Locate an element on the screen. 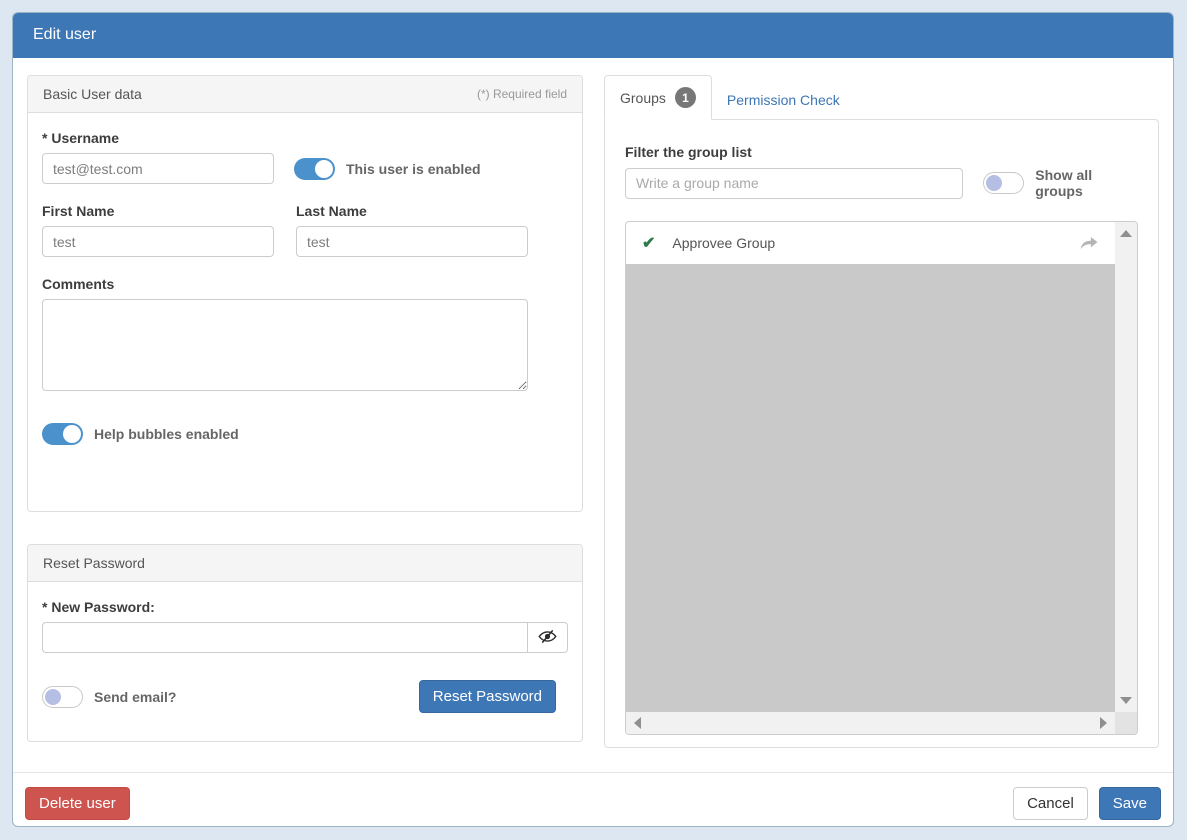 The image size is (1187, 840). tab-permission-check-label: Permission Check is located at coordinates (783, 100).